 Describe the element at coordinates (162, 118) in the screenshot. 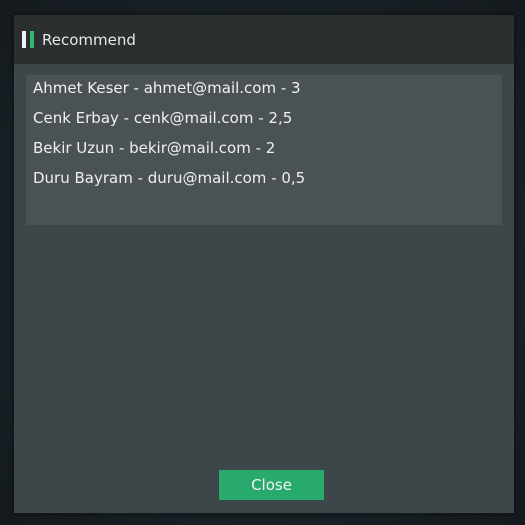

I see `list-item: Cenk Erbay - cenk@mail.com - 2,5` at that location.